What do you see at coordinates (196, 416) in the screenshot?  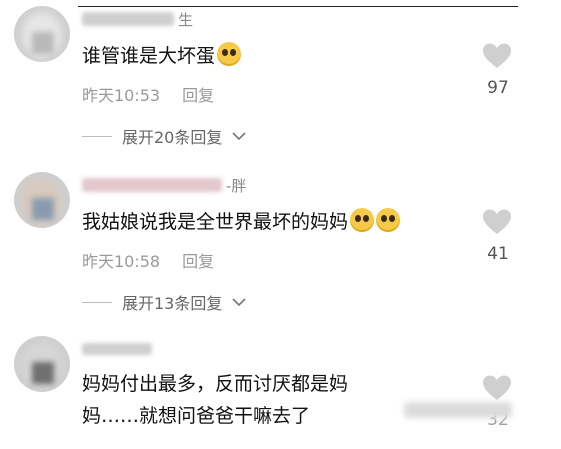 I see `comment-text-line: 妈……就想问爸爸干嘛去了` at bounding box center [196, 416].